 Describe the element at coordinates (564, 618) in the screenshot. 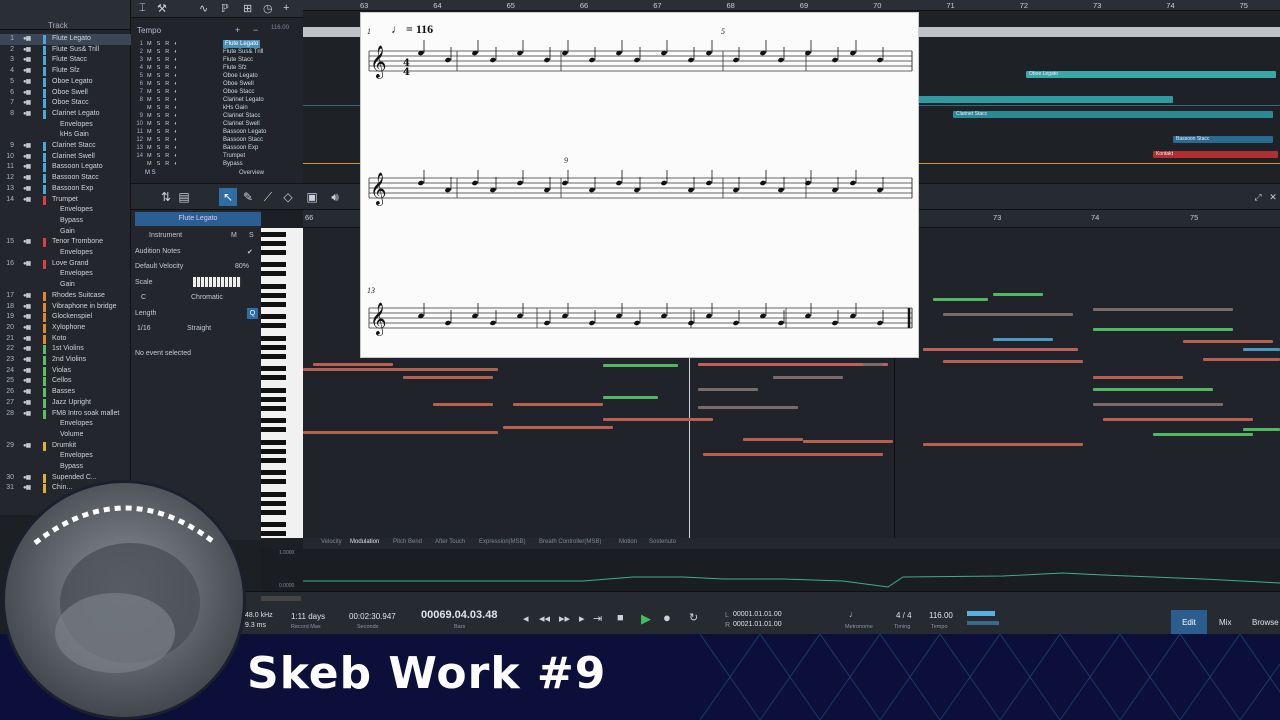

I see `forward-icon: ▸▸` at that location.